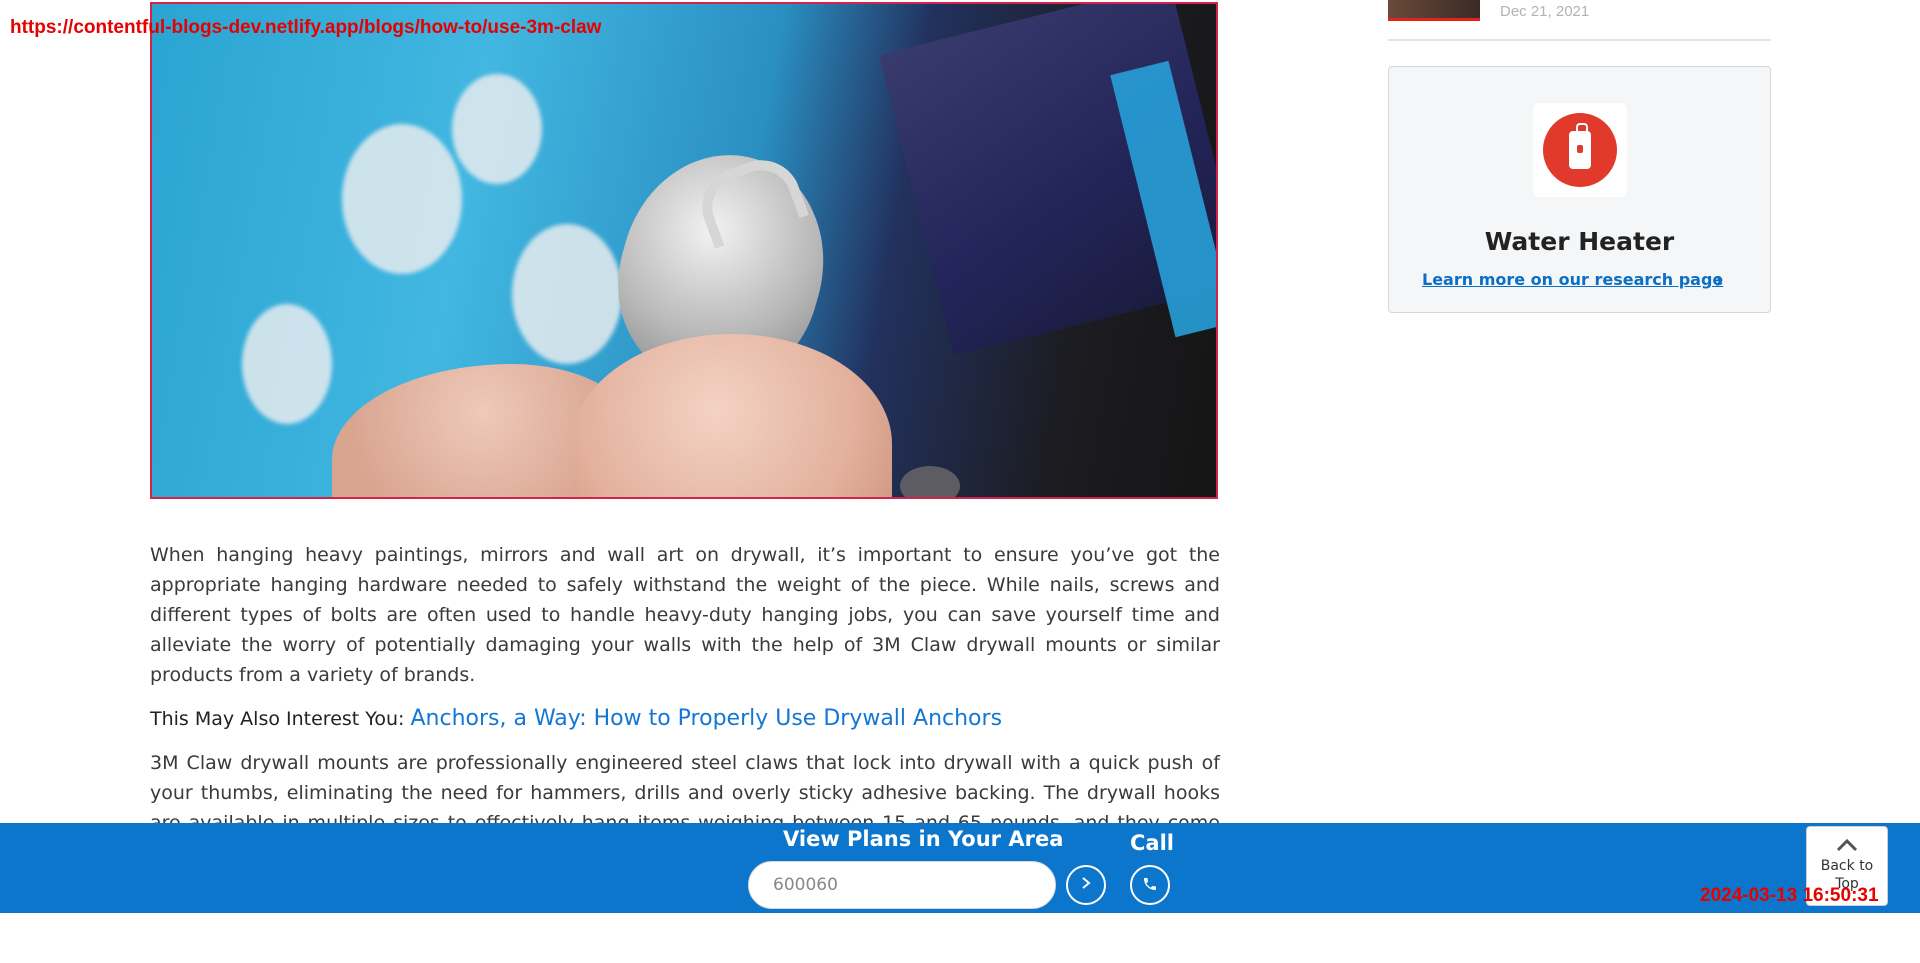 The image size is (1920, 963). I want to click on water-heater-icon, so click(1580, 150).